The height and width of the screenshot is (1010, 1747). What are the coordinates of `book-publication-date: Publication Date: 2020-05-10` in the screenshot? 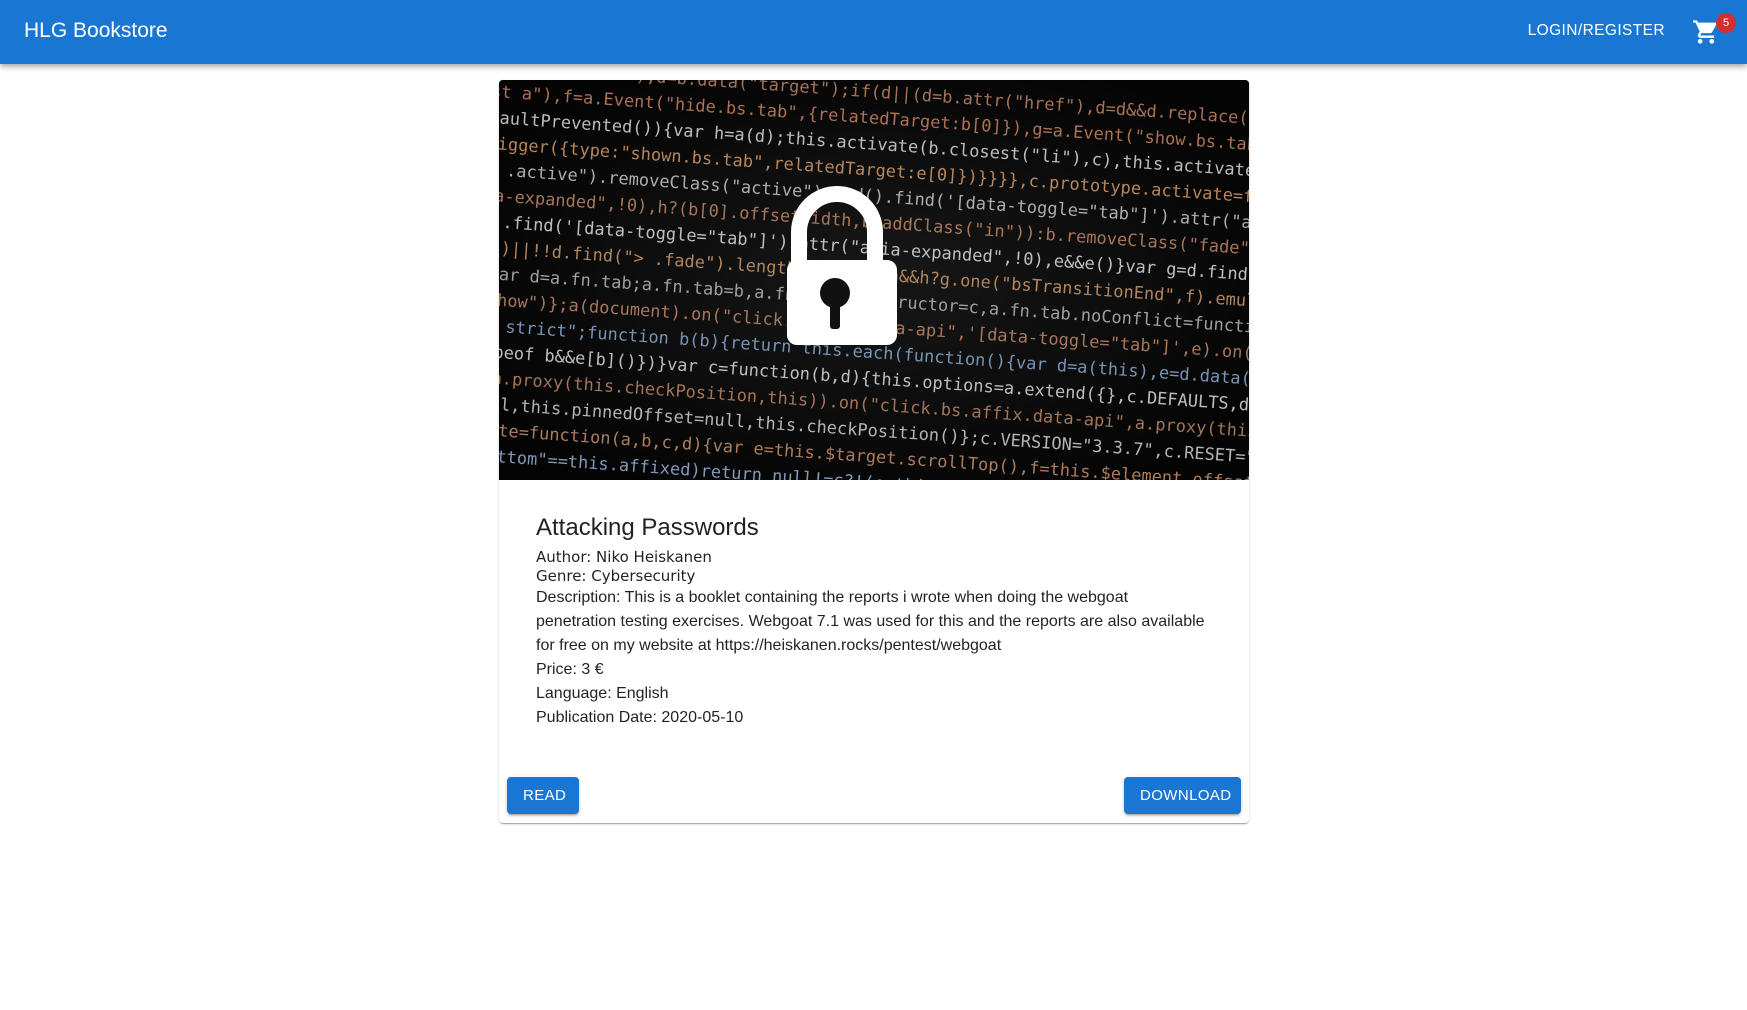 It's located at (640, 717).